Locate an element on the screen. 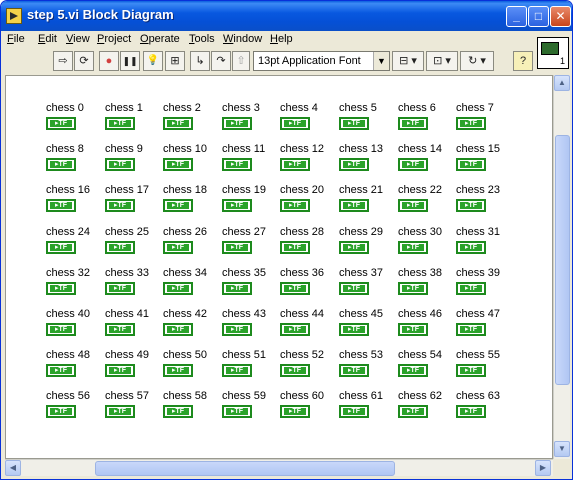 The height and width of the screenshot is (480, 573). indicator-terminal: chess 55 ▸TF is located at coordinates (485, 366).